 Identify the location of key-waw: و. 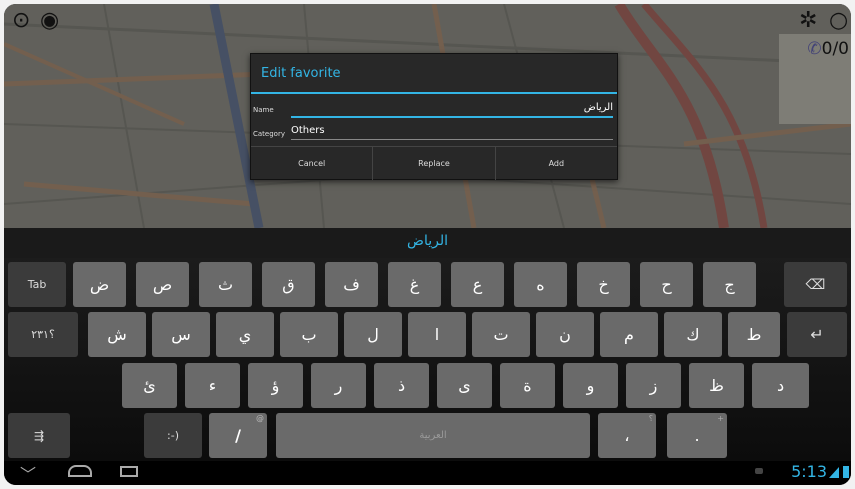
(590, 385).